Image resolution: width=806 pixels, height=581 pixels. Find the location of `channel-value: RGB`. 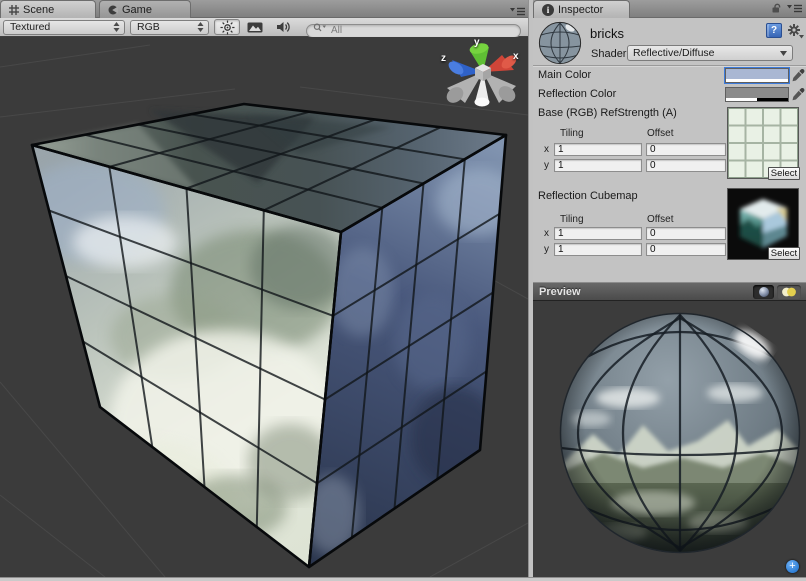

channel-value: RGB is located at coordinates (148, 27).